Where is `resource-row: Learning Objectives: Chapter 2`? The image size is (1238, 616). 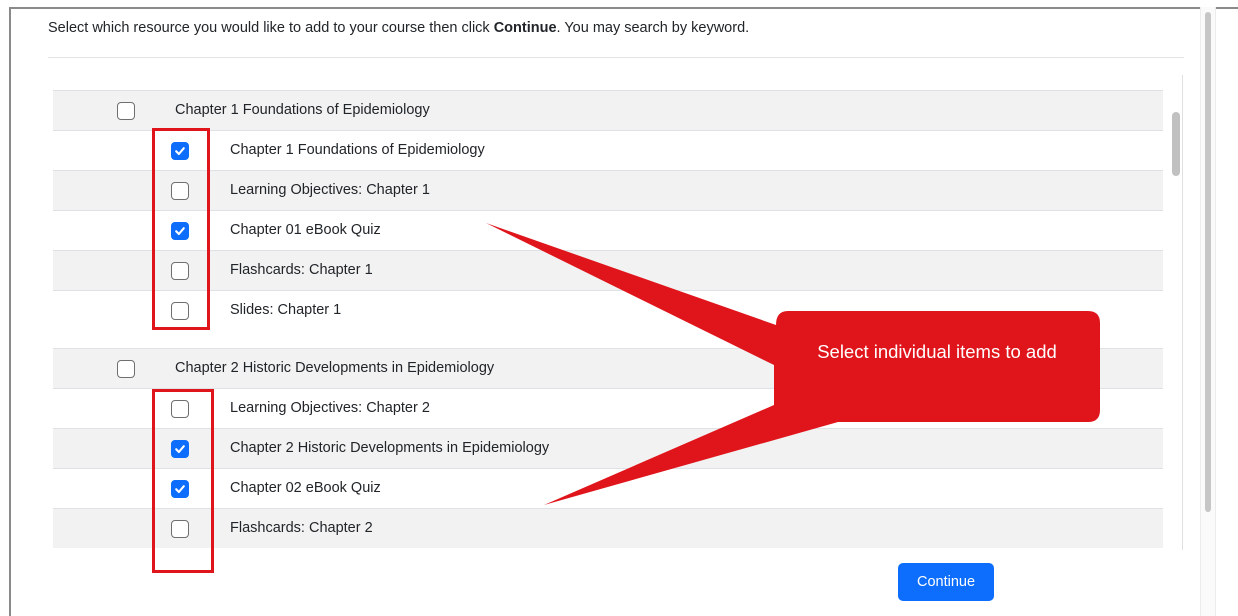 resource-row: Learning Objectives: Chapter 2 is located at coordinates (608, 408).